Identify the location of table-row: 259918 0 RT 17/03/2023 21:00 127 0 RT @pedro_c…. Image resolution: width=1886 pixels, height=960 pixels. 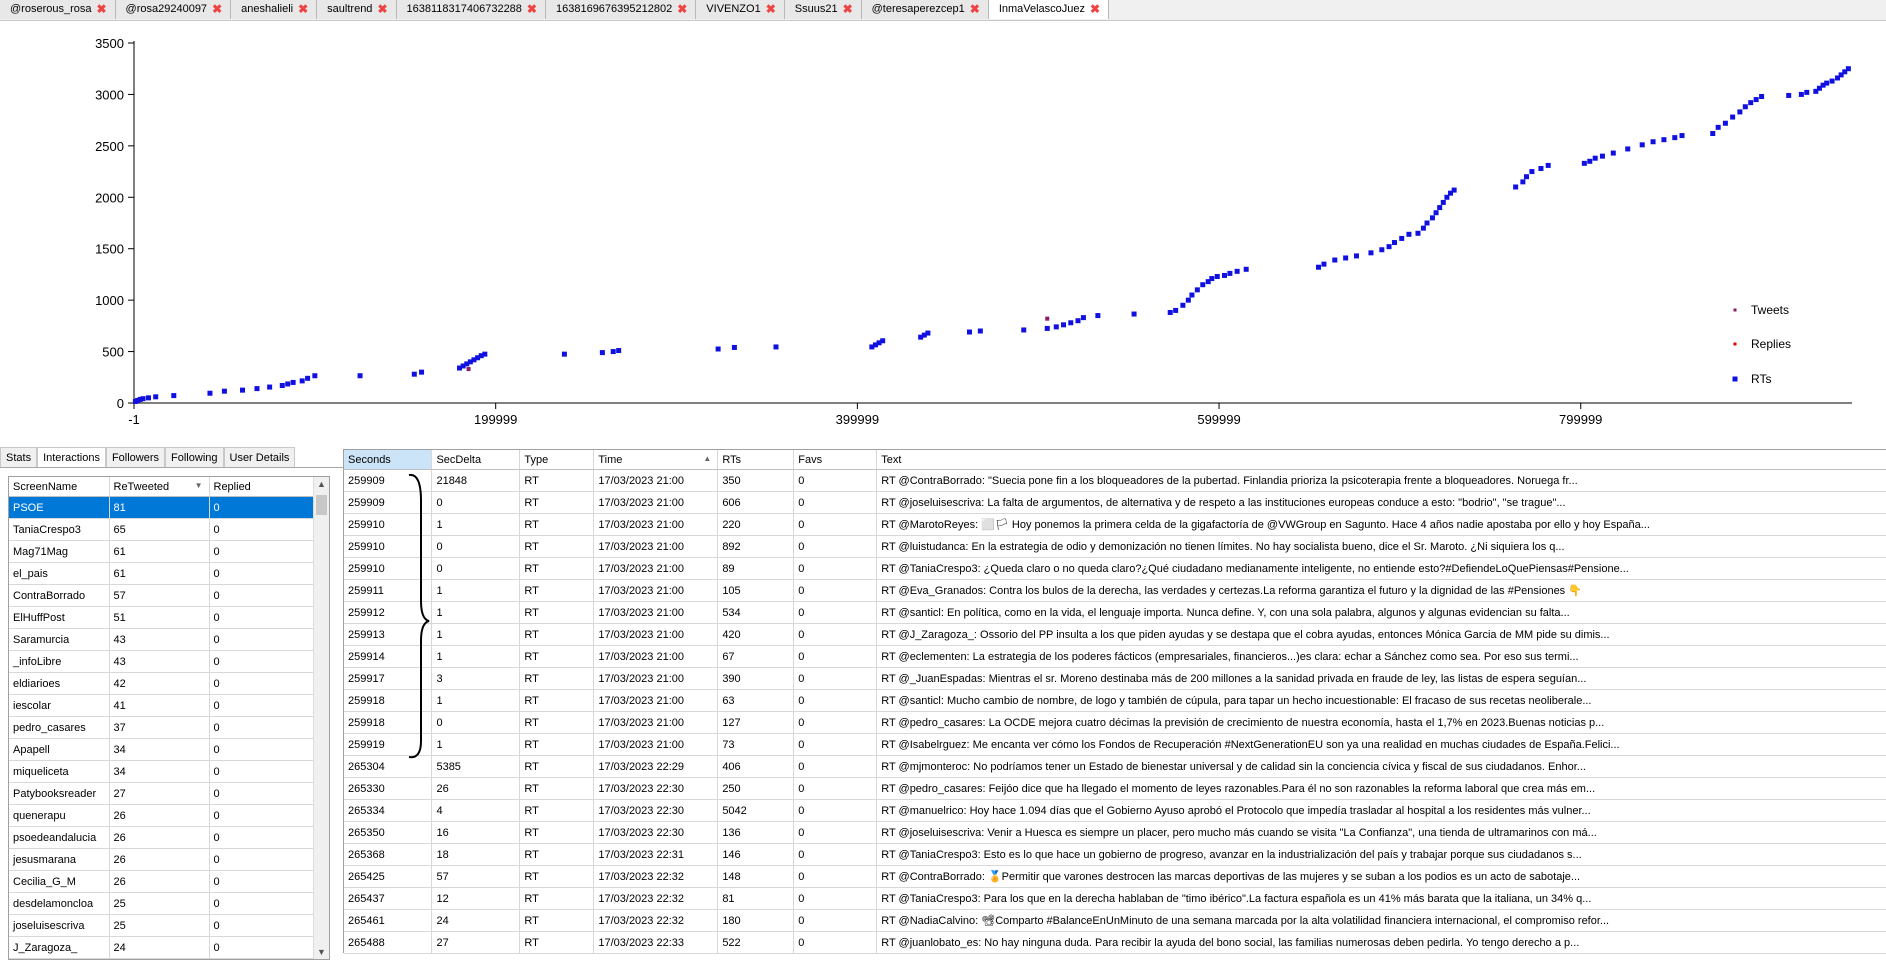
(1115, 722).